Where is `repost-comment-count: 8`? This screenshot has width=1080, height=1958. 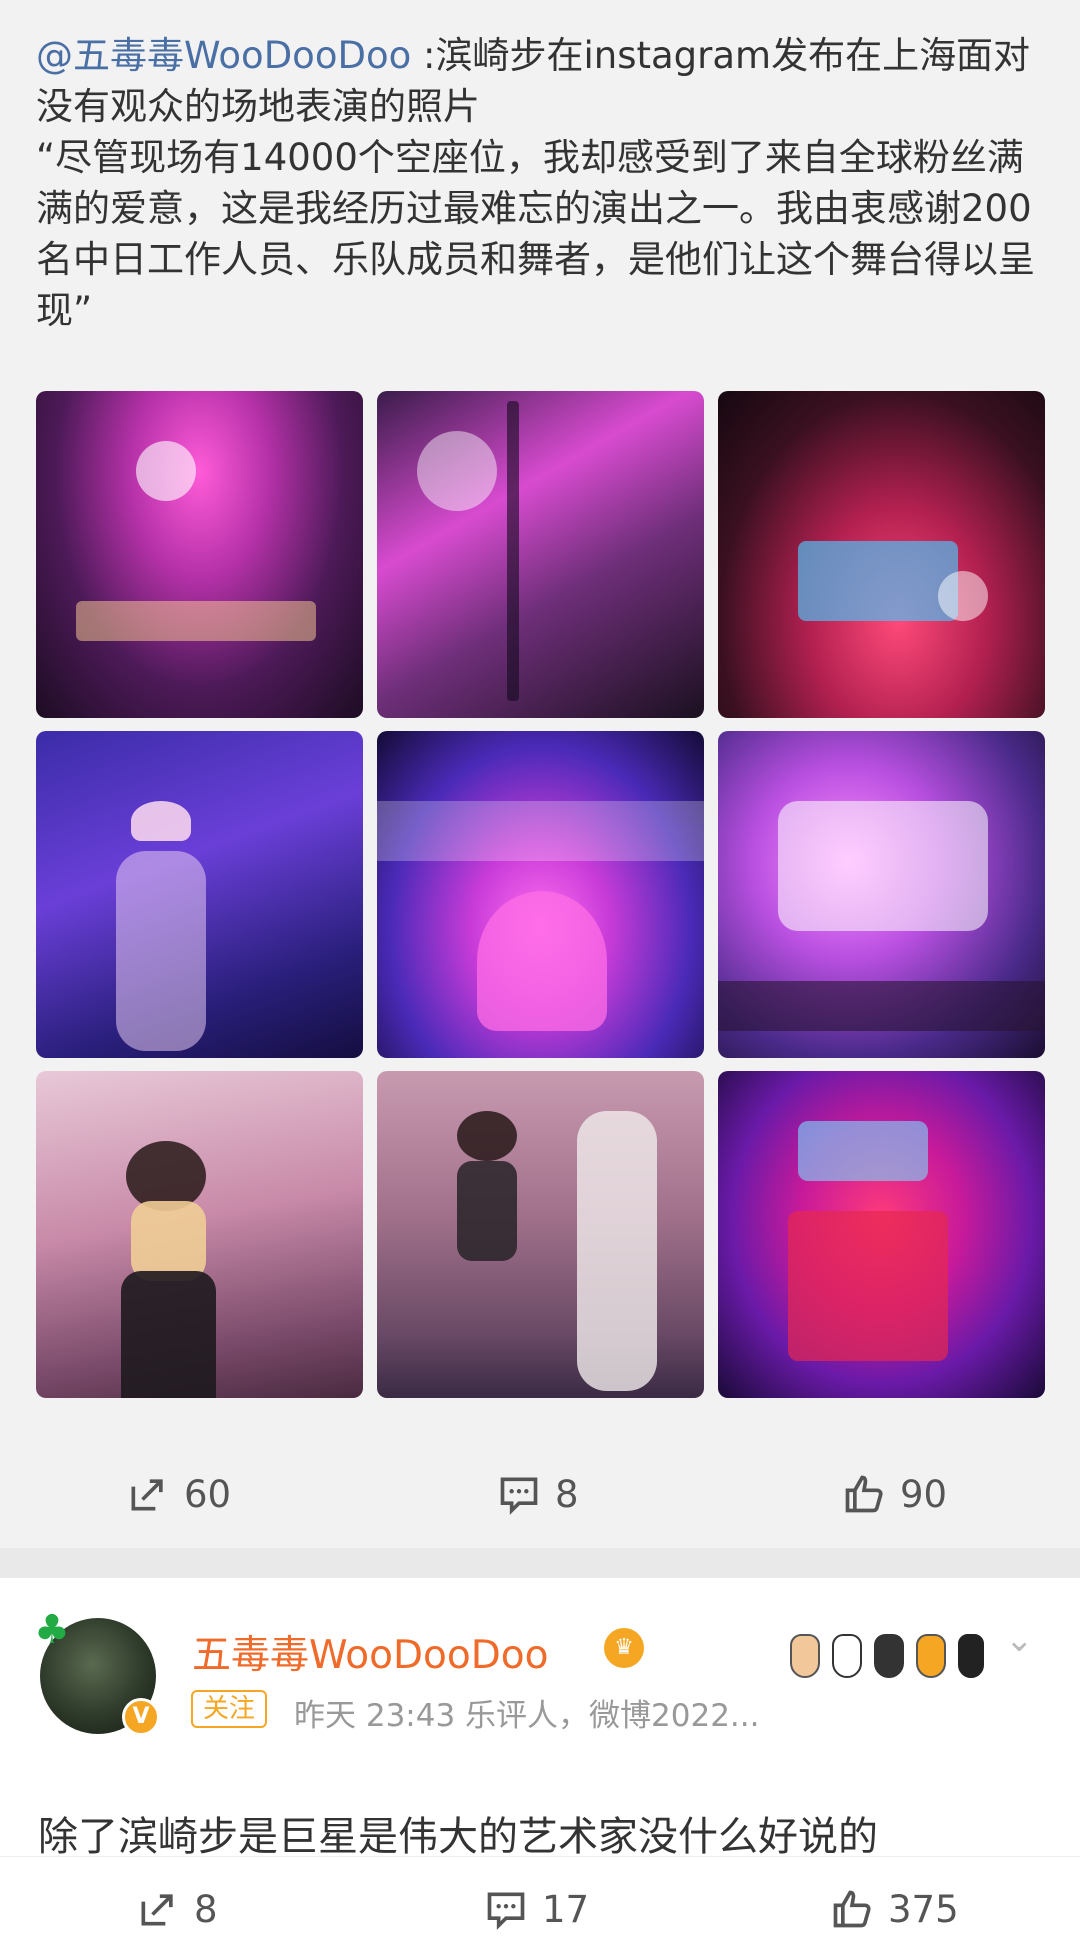
repost-comment-count: 8 is located at coordinates (567, 1494).